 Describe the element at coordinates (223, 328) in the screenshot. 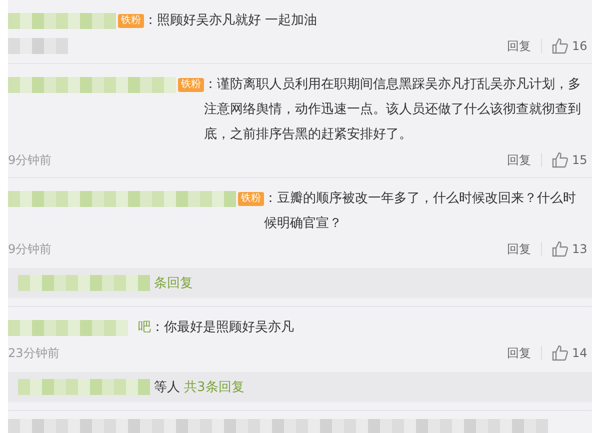

I see `comment-text: ：你最好是照顾好吴亦凡` at that location.